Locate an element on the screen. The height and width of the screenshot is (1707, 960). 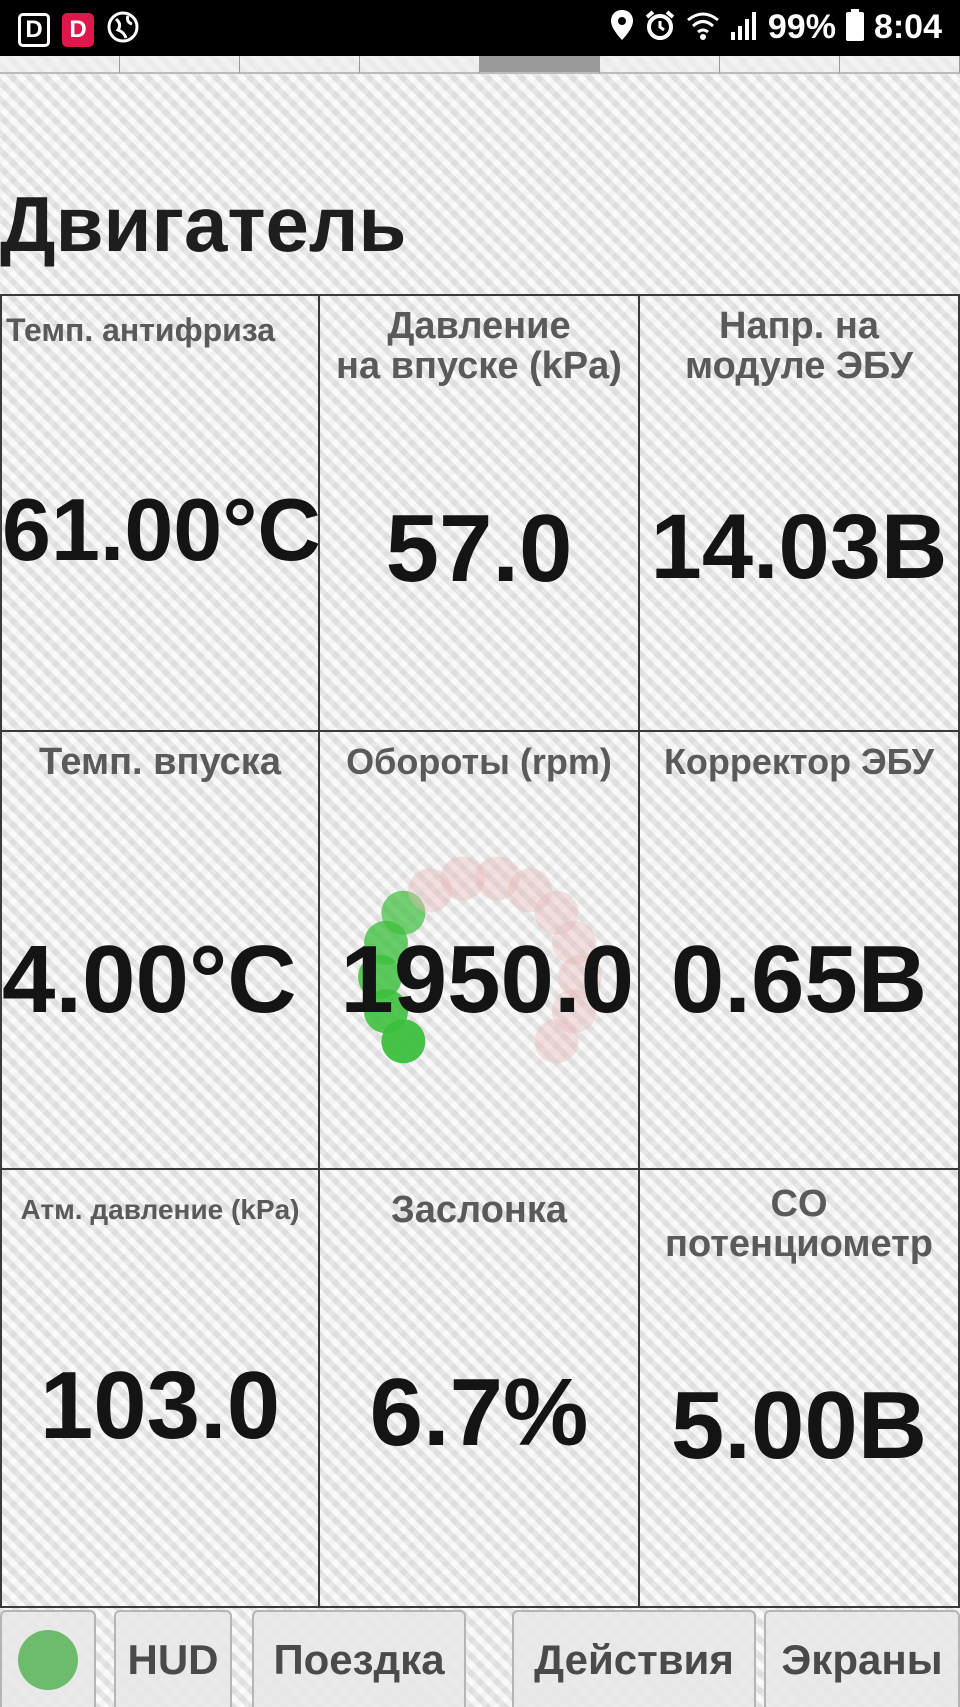
cell-ecu-corrector: Корректор ЭБУ 0.65B is located at coordinates (800, 951).